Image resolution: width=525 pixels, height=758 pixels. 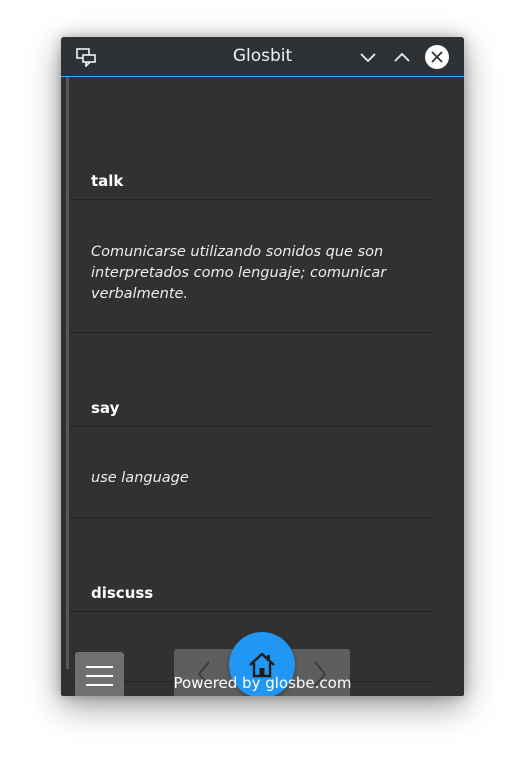 I want to click on chevron-up-icon, so click(x=402, y=56).